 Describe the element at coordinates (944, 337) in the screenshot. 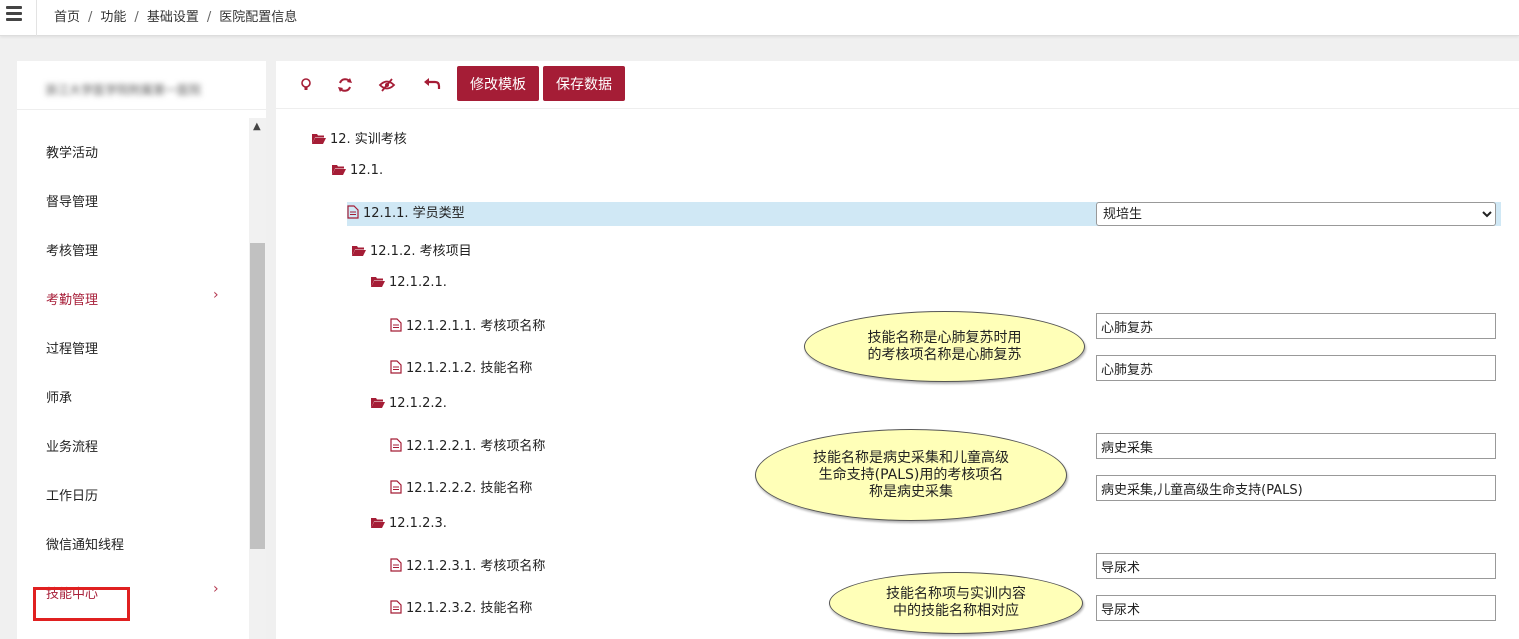

I see `callout-text-line: 技能名称是心肺复苏时用` at that location.